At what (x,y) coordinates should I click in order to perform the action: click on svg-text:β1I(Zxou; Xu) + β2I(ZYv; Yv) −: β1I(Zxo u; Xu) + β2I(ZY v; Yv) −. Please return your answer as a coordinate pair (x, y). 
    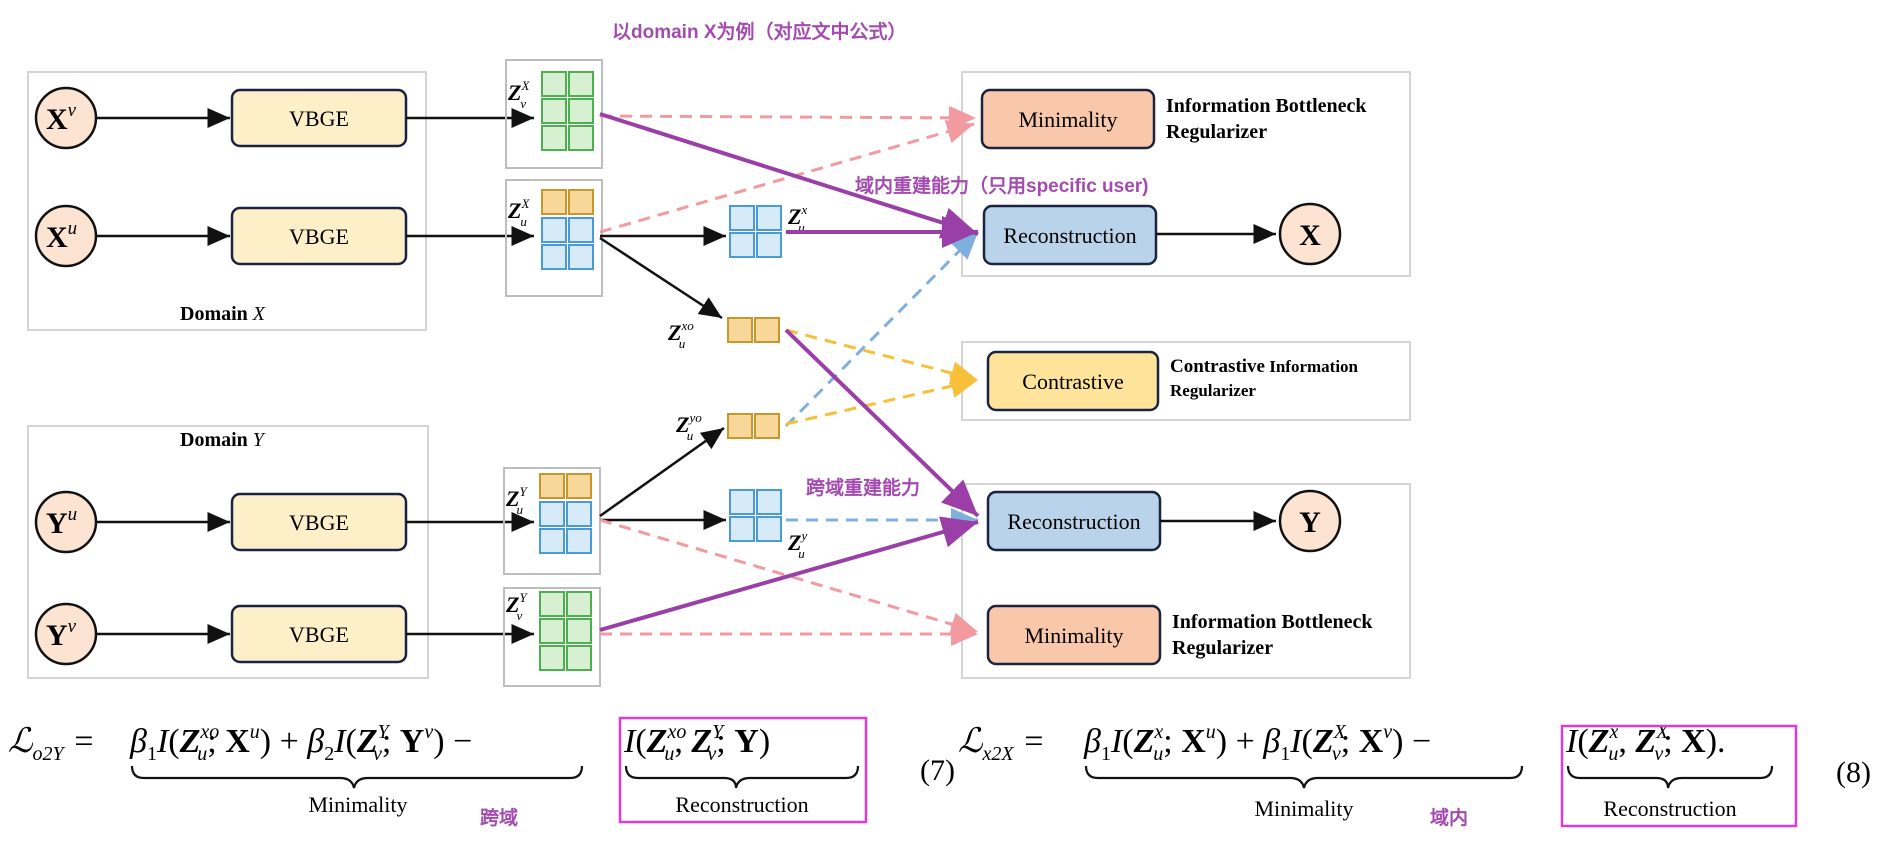
    Looking at the image, I should click on (300, 743).